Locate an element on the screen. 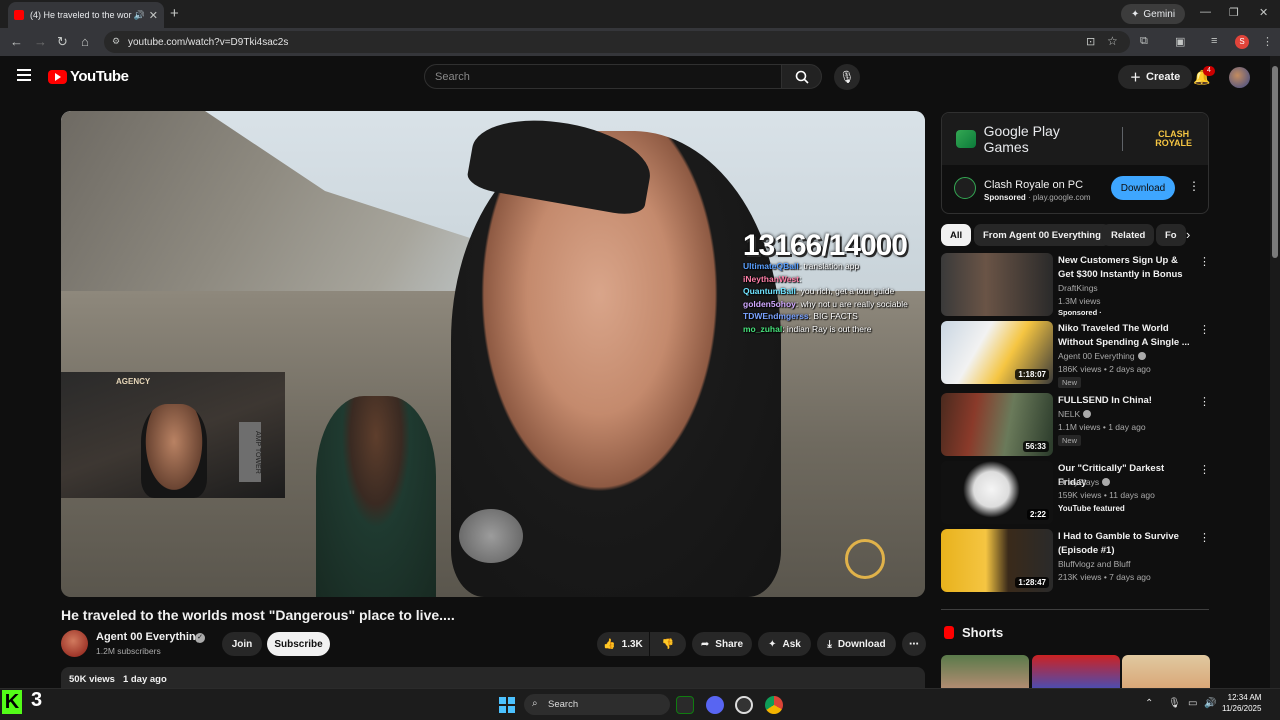 The width and height of the screenshot is (1280, 720). recommendation-channel: OneyPlays is located at coordinates (1084, 482).